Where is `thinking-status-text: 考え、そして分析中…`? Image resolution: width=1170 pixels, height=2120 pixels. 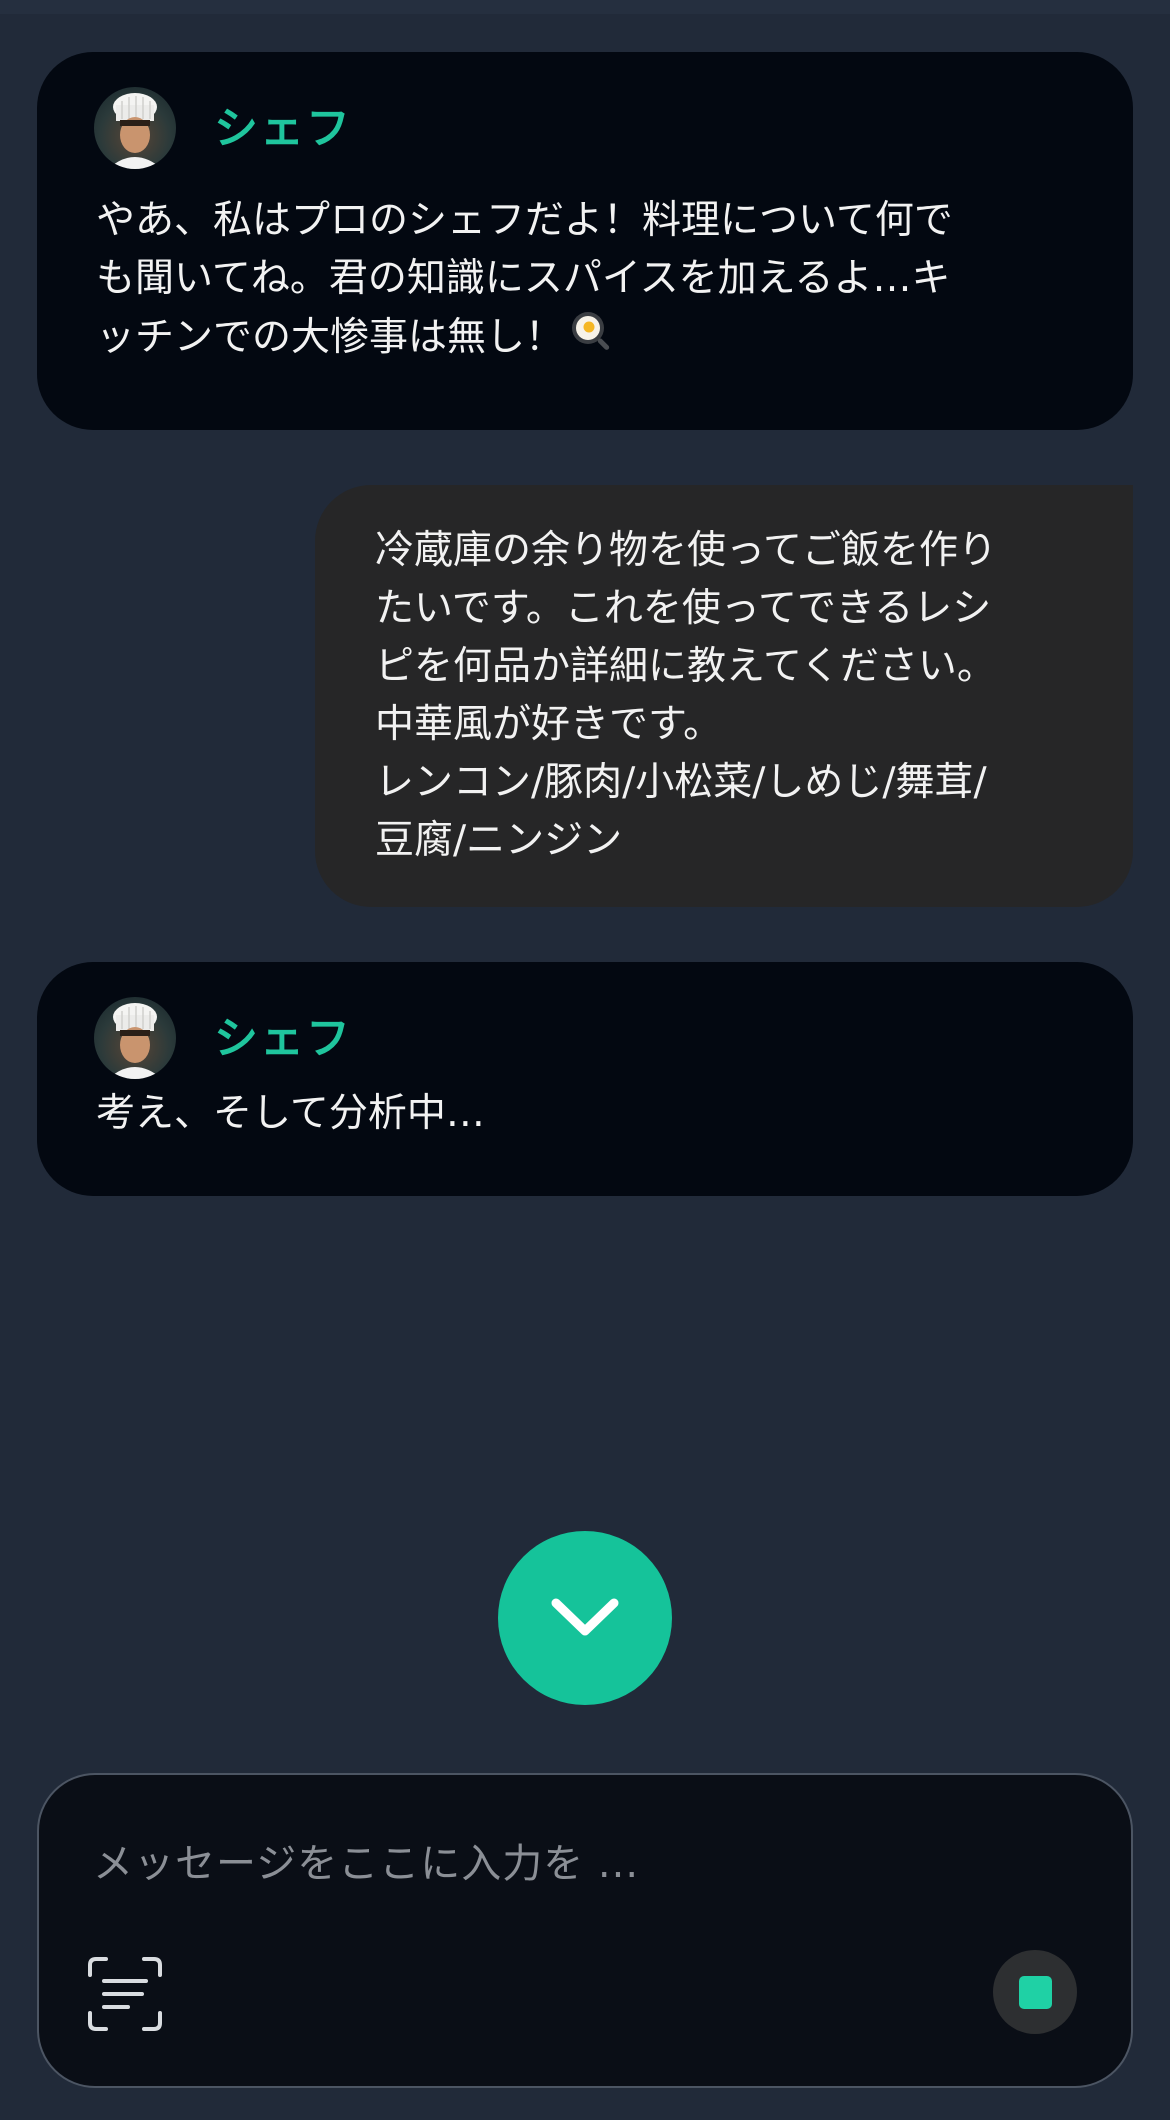
thinking-status-text: 考え、そして分析中… is located at coordinates (290, 1113).